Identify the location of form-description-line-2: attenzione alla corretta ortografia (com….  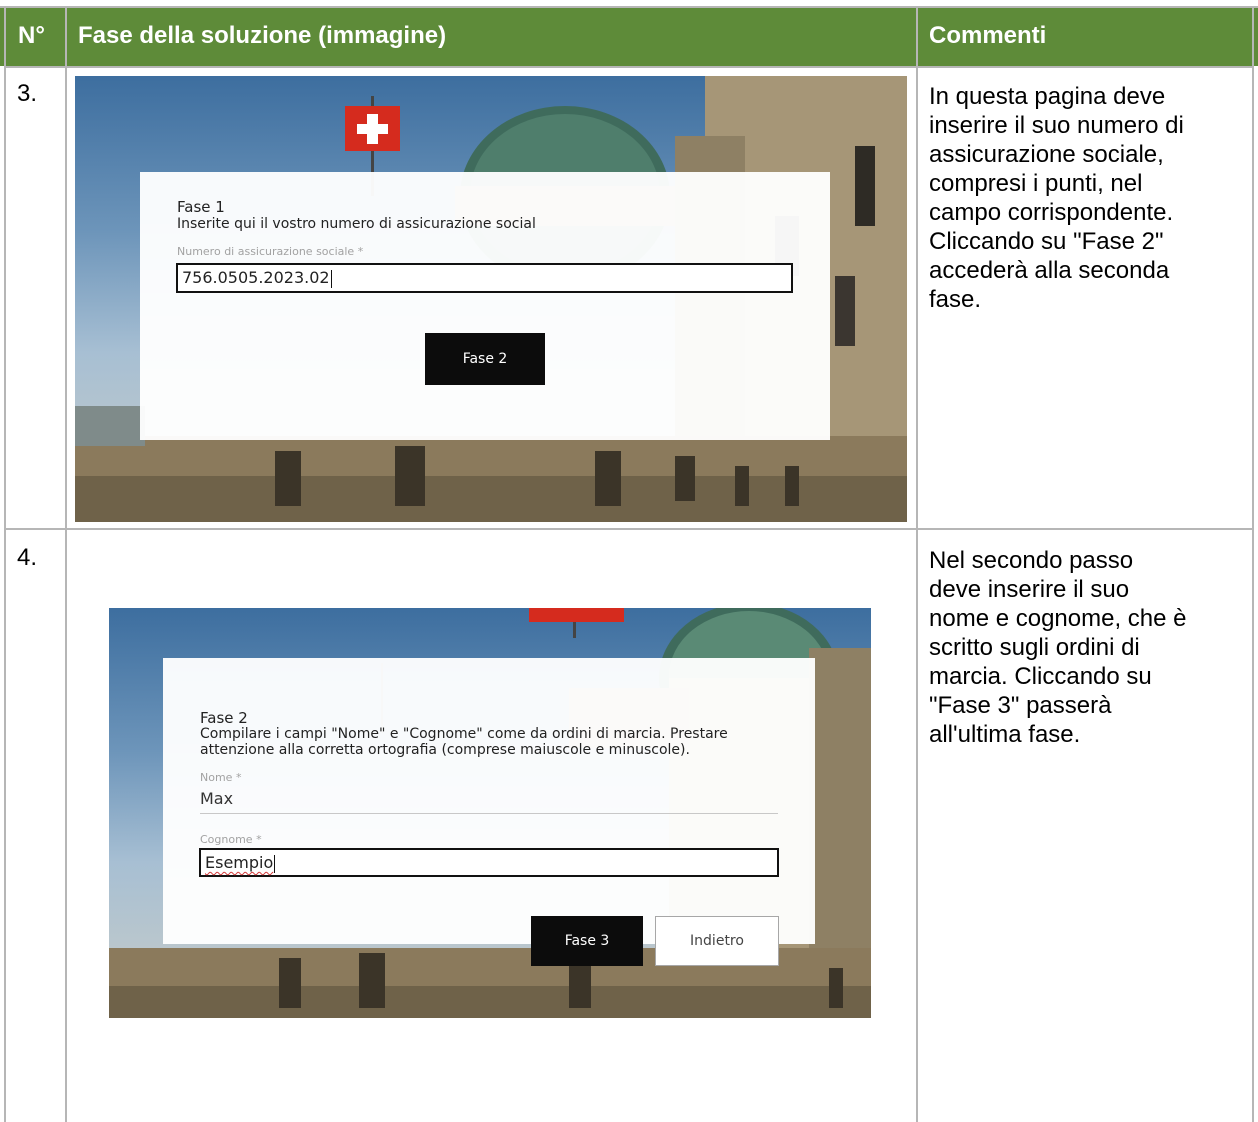
(445, 750).